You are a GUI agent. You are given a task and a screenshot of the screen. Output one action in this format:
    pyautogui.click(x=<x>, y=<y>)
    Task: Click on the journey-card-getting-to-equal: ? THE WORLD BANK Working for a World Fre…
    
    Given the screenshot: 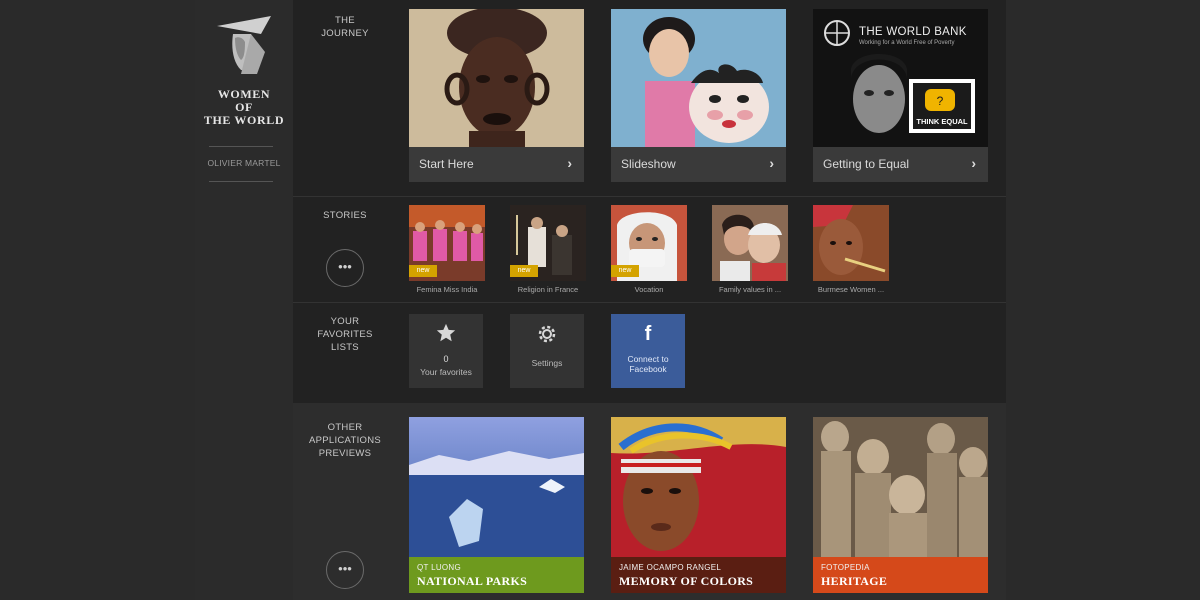 What is the action you would take?
    pyautogui.click(x=900, y=95)
    